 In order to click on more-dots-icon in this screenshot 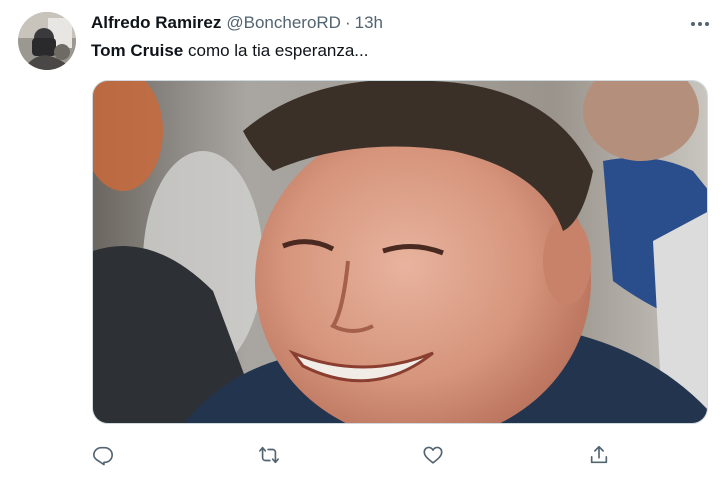, I will do `click(700, 24)`.